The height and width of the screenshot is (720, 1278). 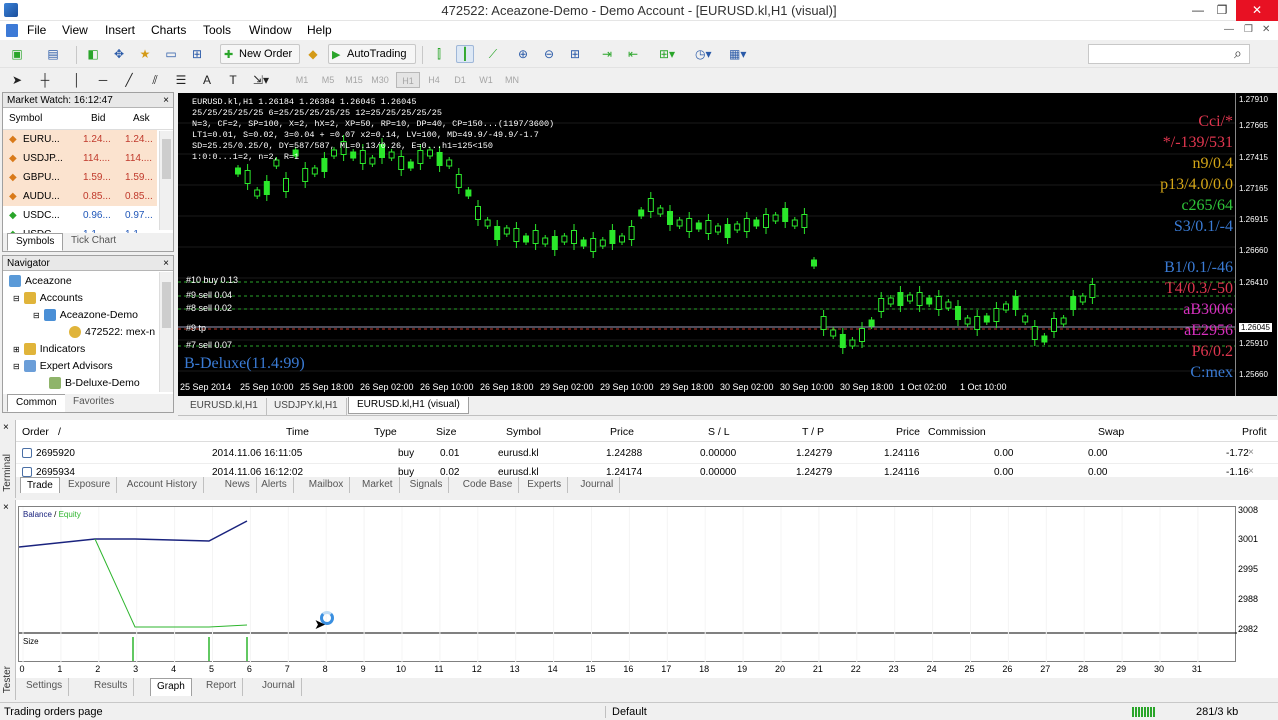 What do you see at coordinates (181, 80) in the screenshot?
I see `fibo-icon: ☰` at bounding box center [181, 80].